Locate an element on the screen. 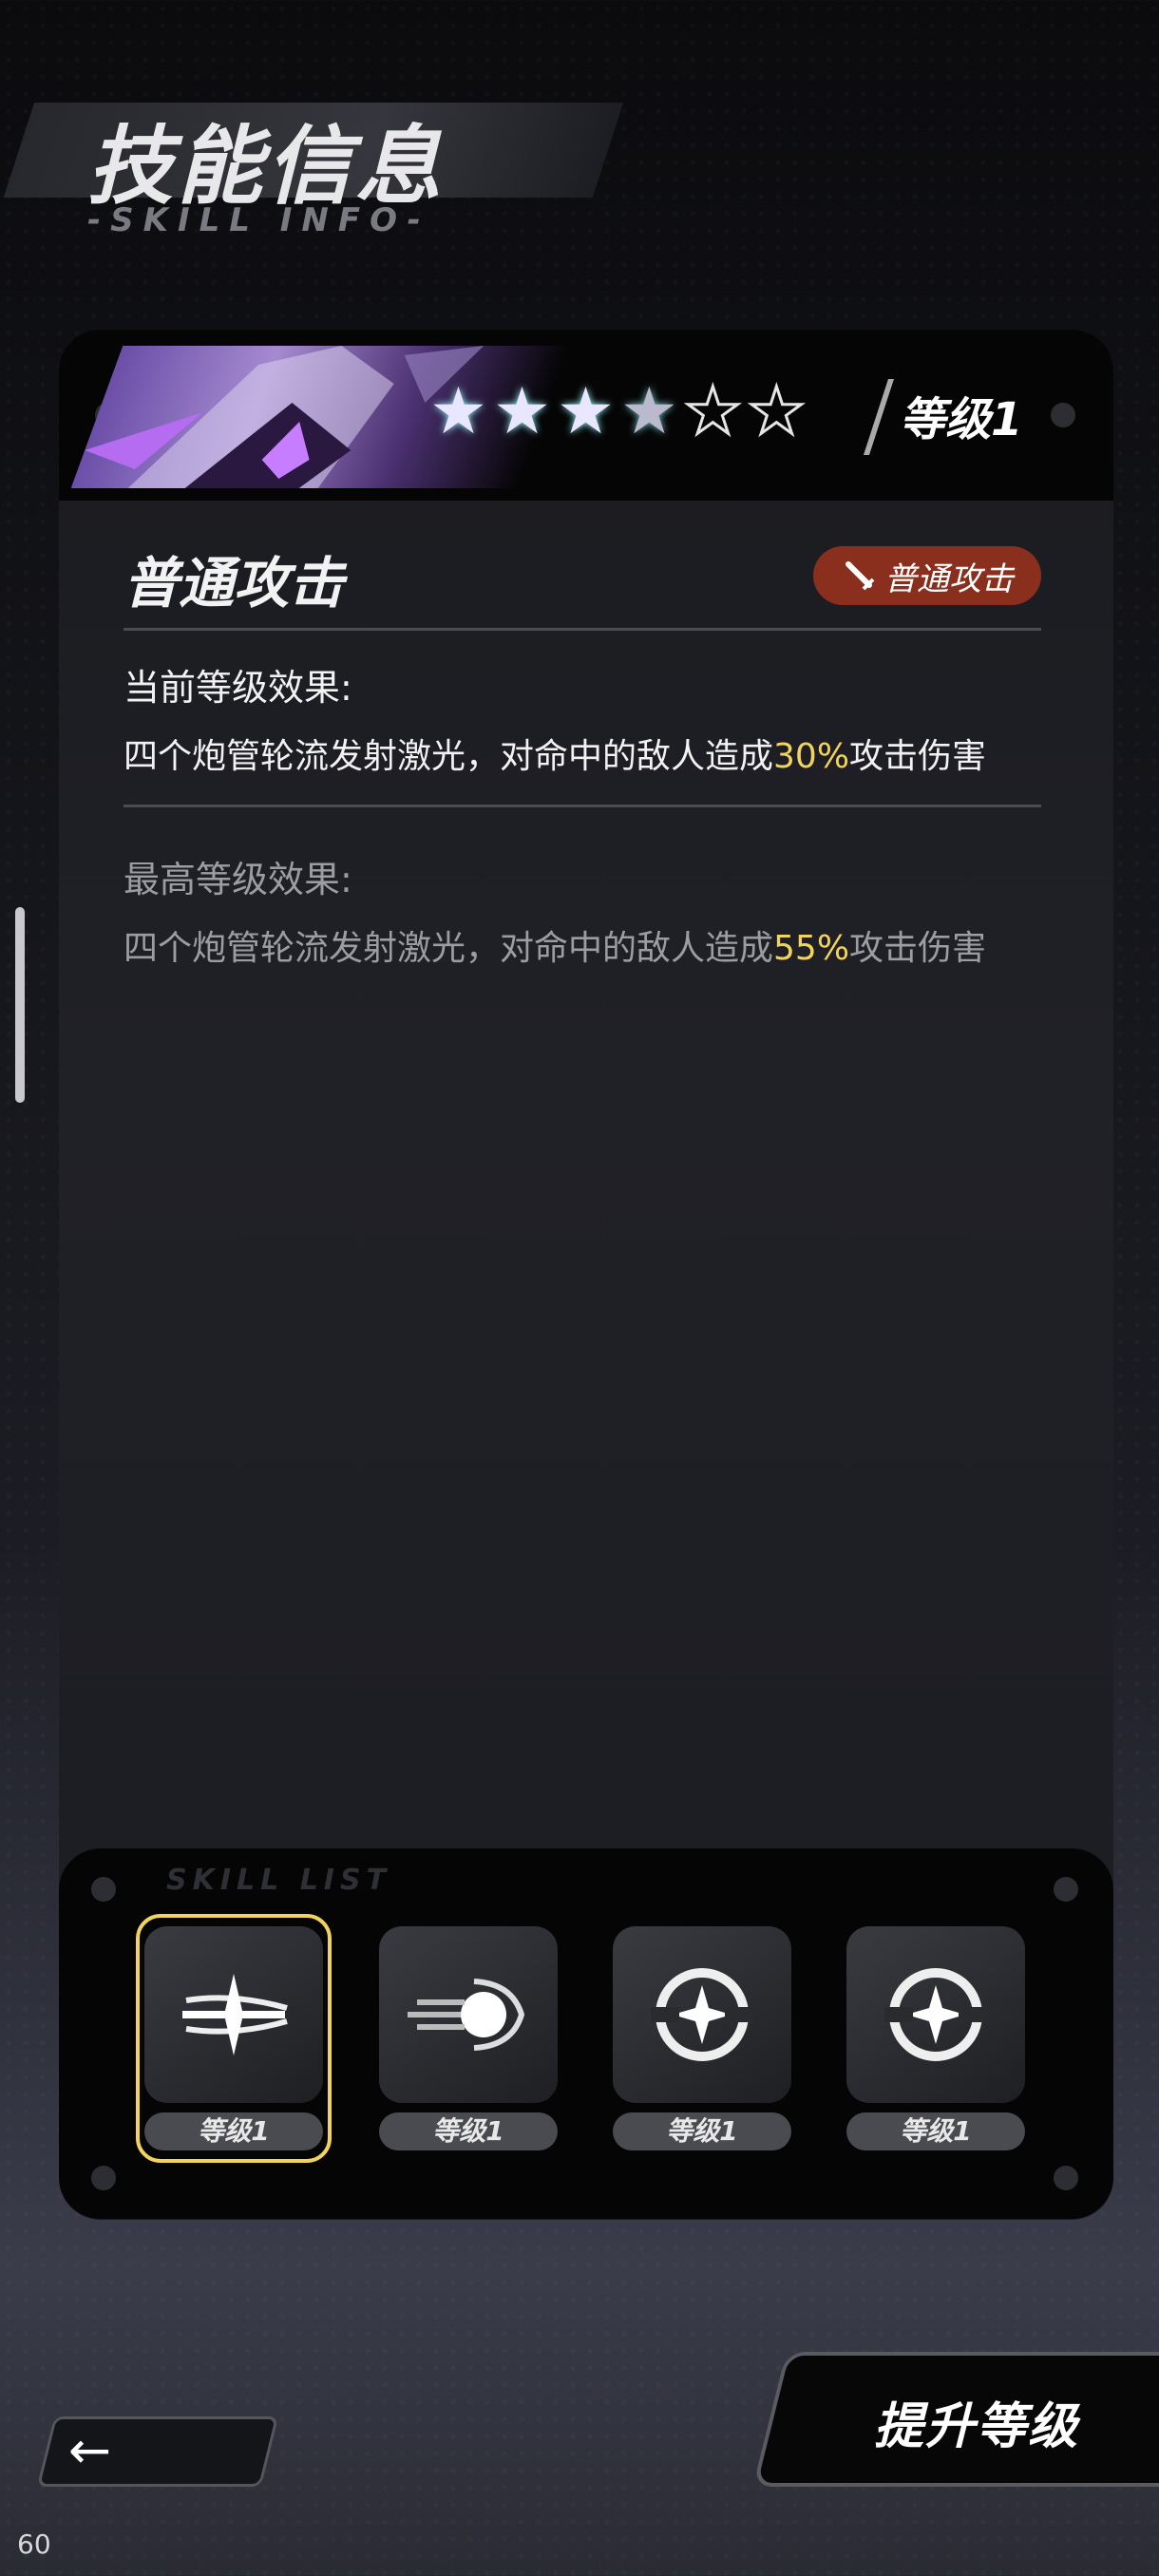  upgrade-button-label: 提升等级 is located at coordinates (977, 2426).